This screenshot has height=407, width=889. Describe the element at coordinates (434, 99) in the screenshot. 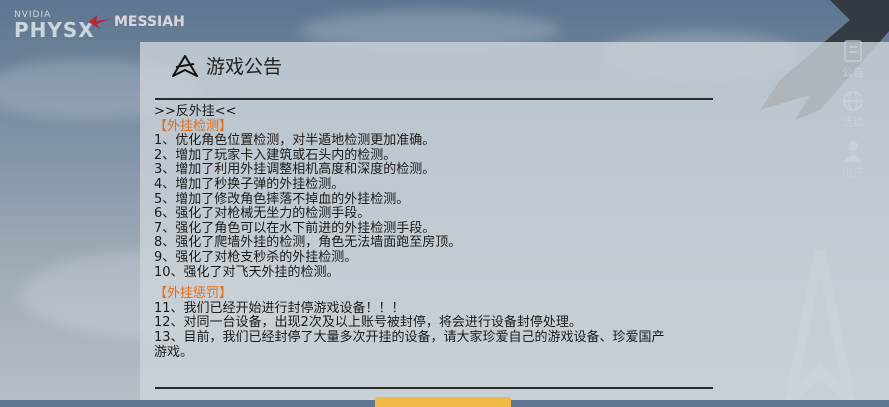

I see `header-divider` at that location.